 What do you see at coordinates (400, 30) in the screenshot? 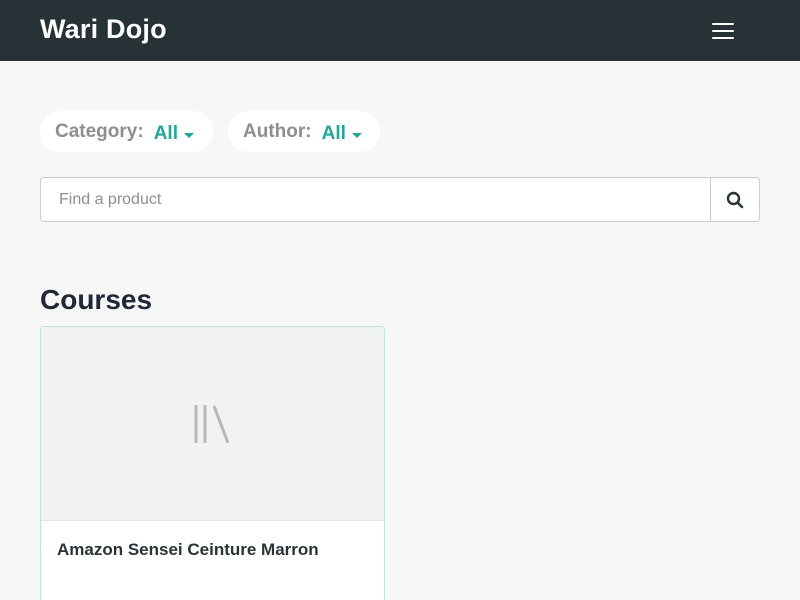
I see `top-navbar: Wari Dojo` at bounding box center [400, 30].